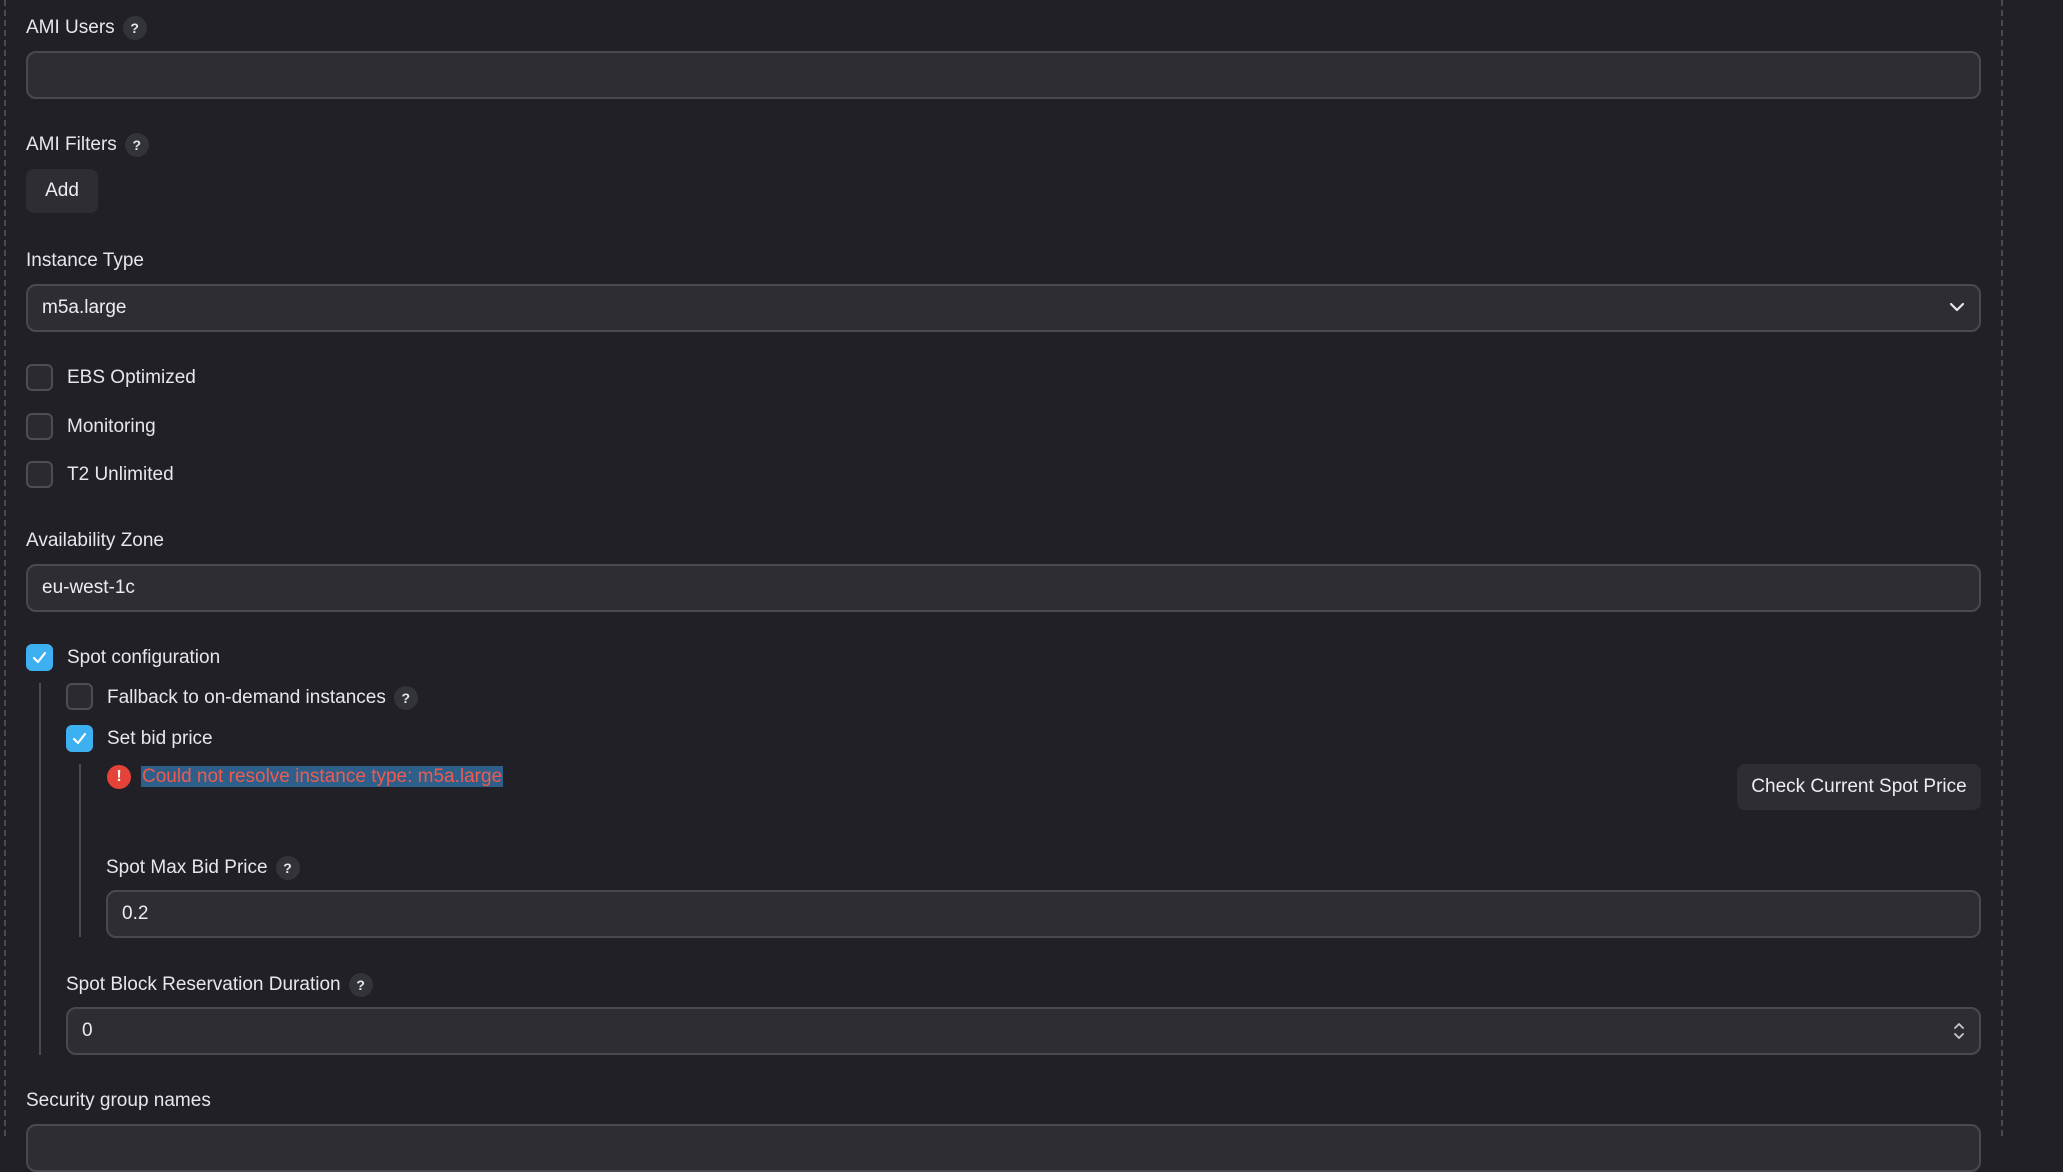  What do you see at coordinates (2002, 568) in the screenshot?
I see `right-dashed-border` at bounding box center [2002, 568].